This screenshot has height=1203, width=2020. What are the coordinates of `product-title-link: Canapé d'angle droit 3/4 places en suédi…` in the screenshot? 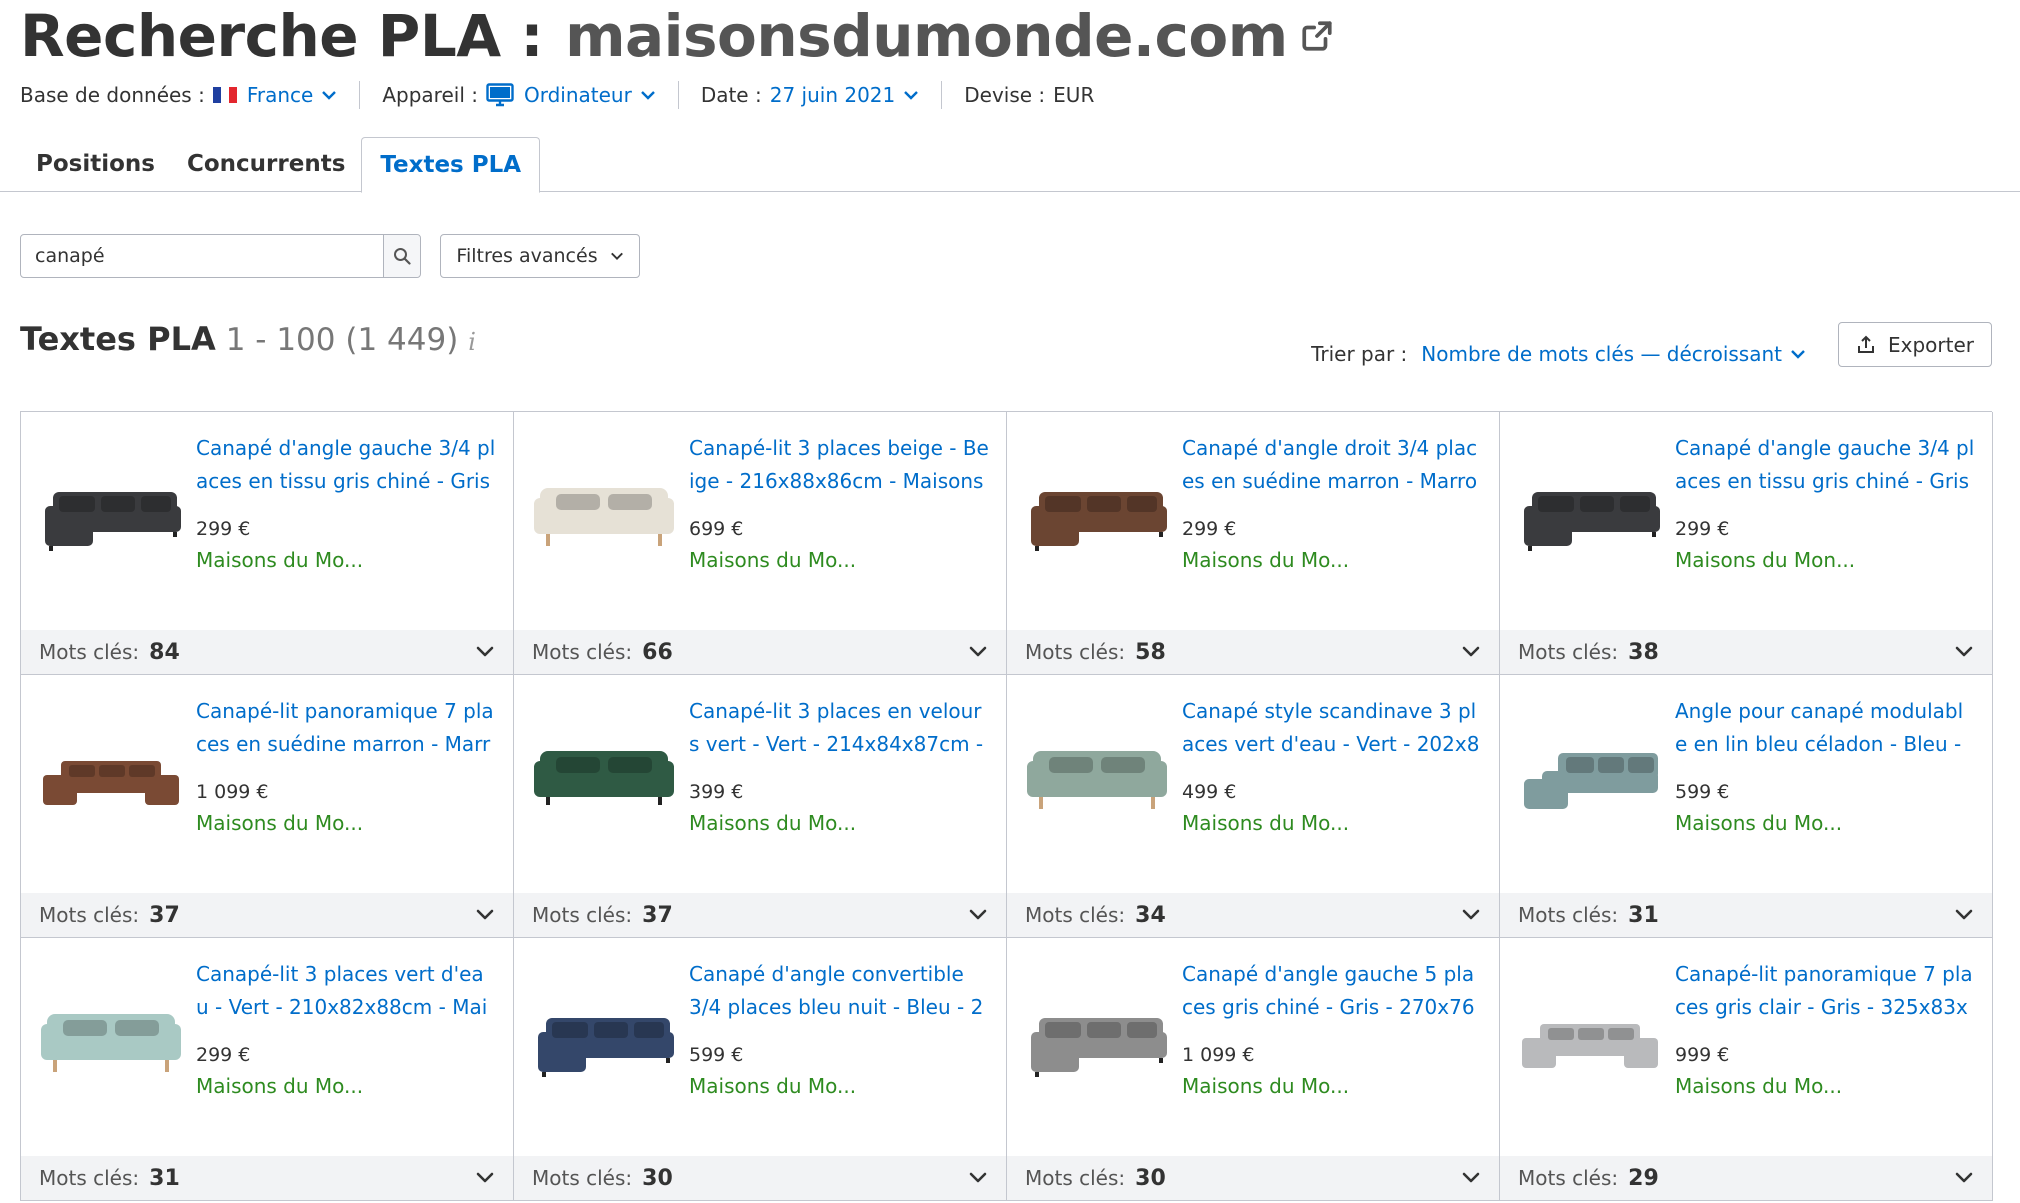 It's located at (1332, 465).